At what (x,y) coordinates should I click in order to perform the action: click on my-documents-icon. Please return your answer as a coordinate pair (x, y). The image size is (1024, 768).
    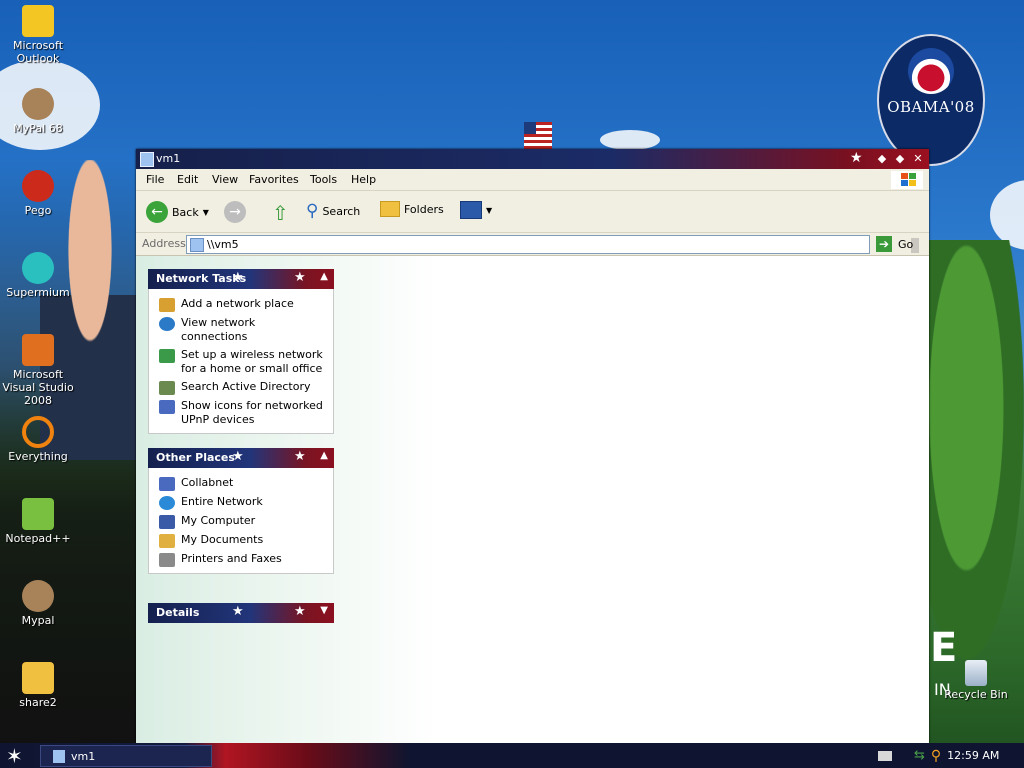
    Looking at the image, I should click on (167, 541).